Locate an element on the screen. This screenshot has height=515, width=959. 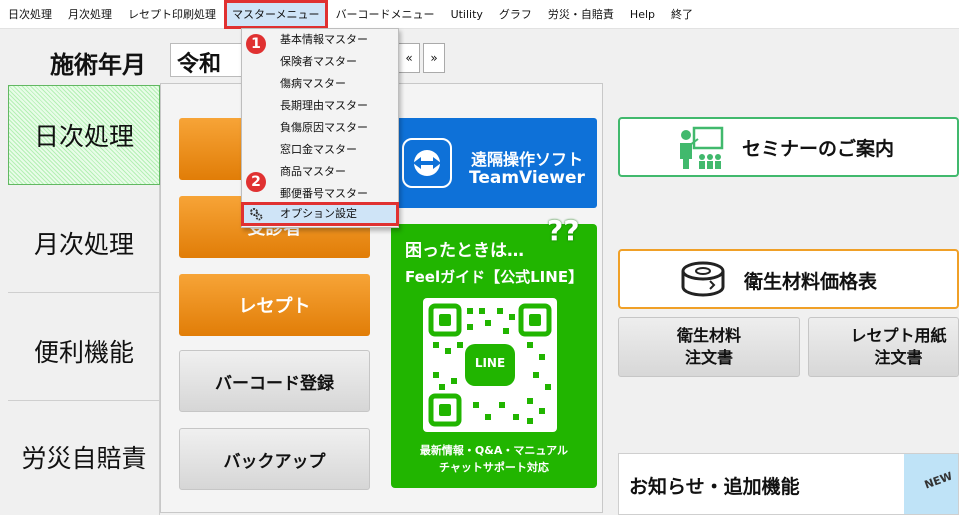
dropdown-item-injury-cause: 負傷原因マスター is located at coordinates (320, 128).